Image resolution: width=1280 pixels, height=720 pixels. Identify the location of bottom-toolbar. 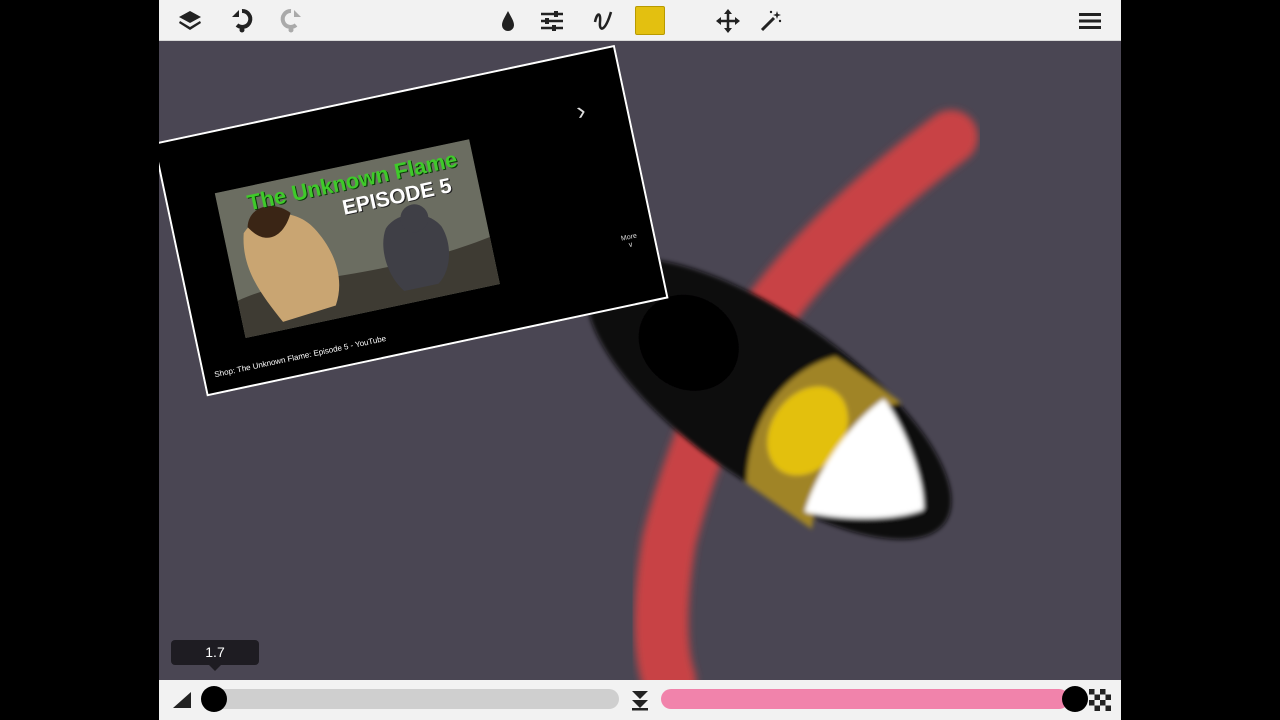
(640, 700).